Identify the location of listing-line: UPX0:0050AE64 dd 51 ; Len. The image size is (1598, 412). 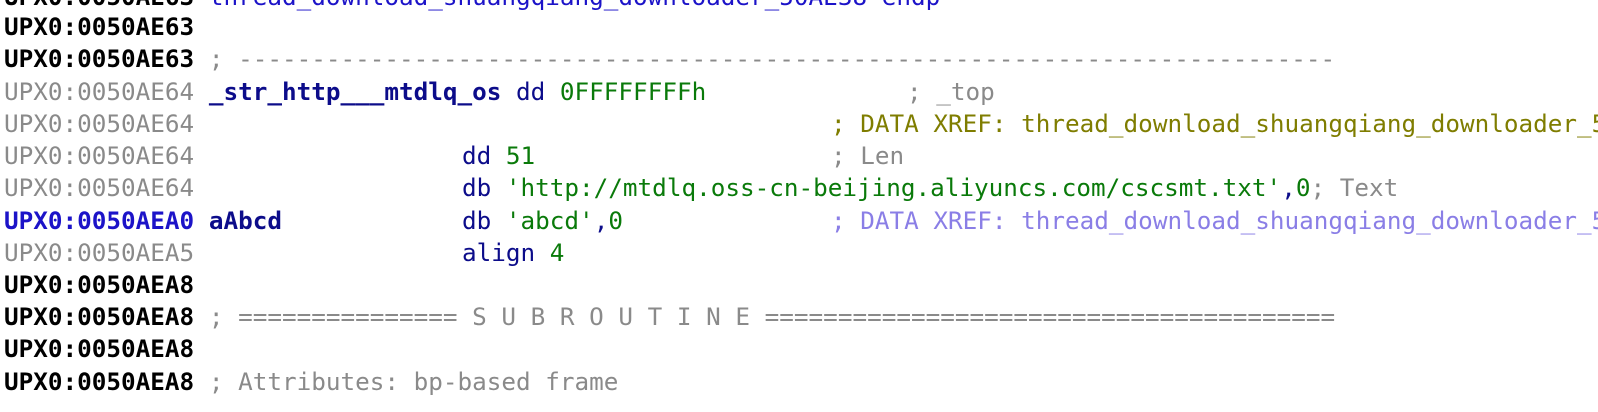
(454, 156).